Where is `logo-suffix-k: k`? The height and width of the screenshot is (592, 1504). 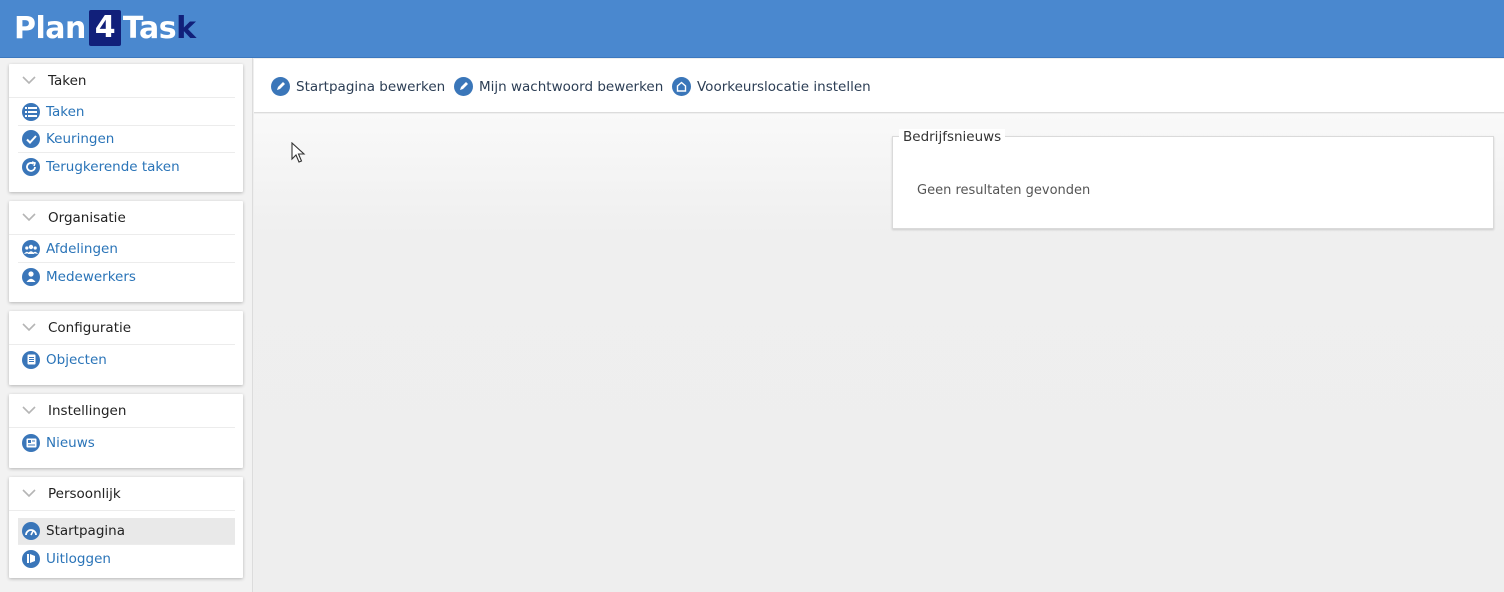
logo-suffix-k: k is located at coordinates (186, 28).